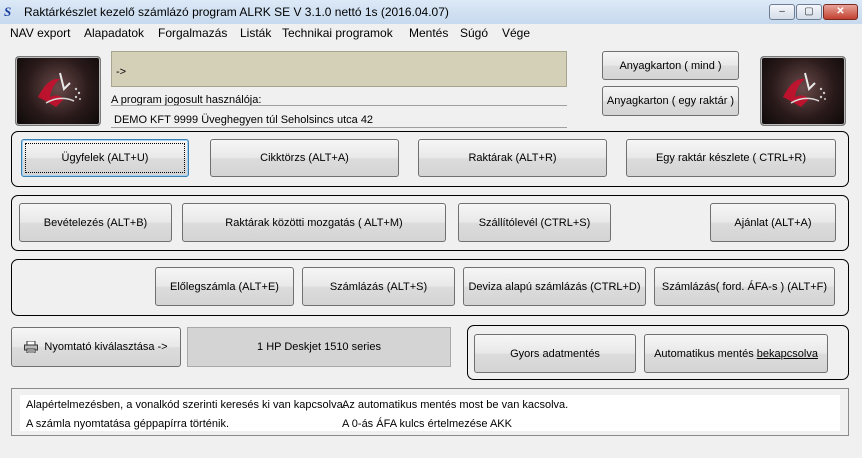 Image resolution: width=862 pixels, height=458 pixels. I want to click on szamlazas-button: Számlázás (ALT+S), so click(378, 286).